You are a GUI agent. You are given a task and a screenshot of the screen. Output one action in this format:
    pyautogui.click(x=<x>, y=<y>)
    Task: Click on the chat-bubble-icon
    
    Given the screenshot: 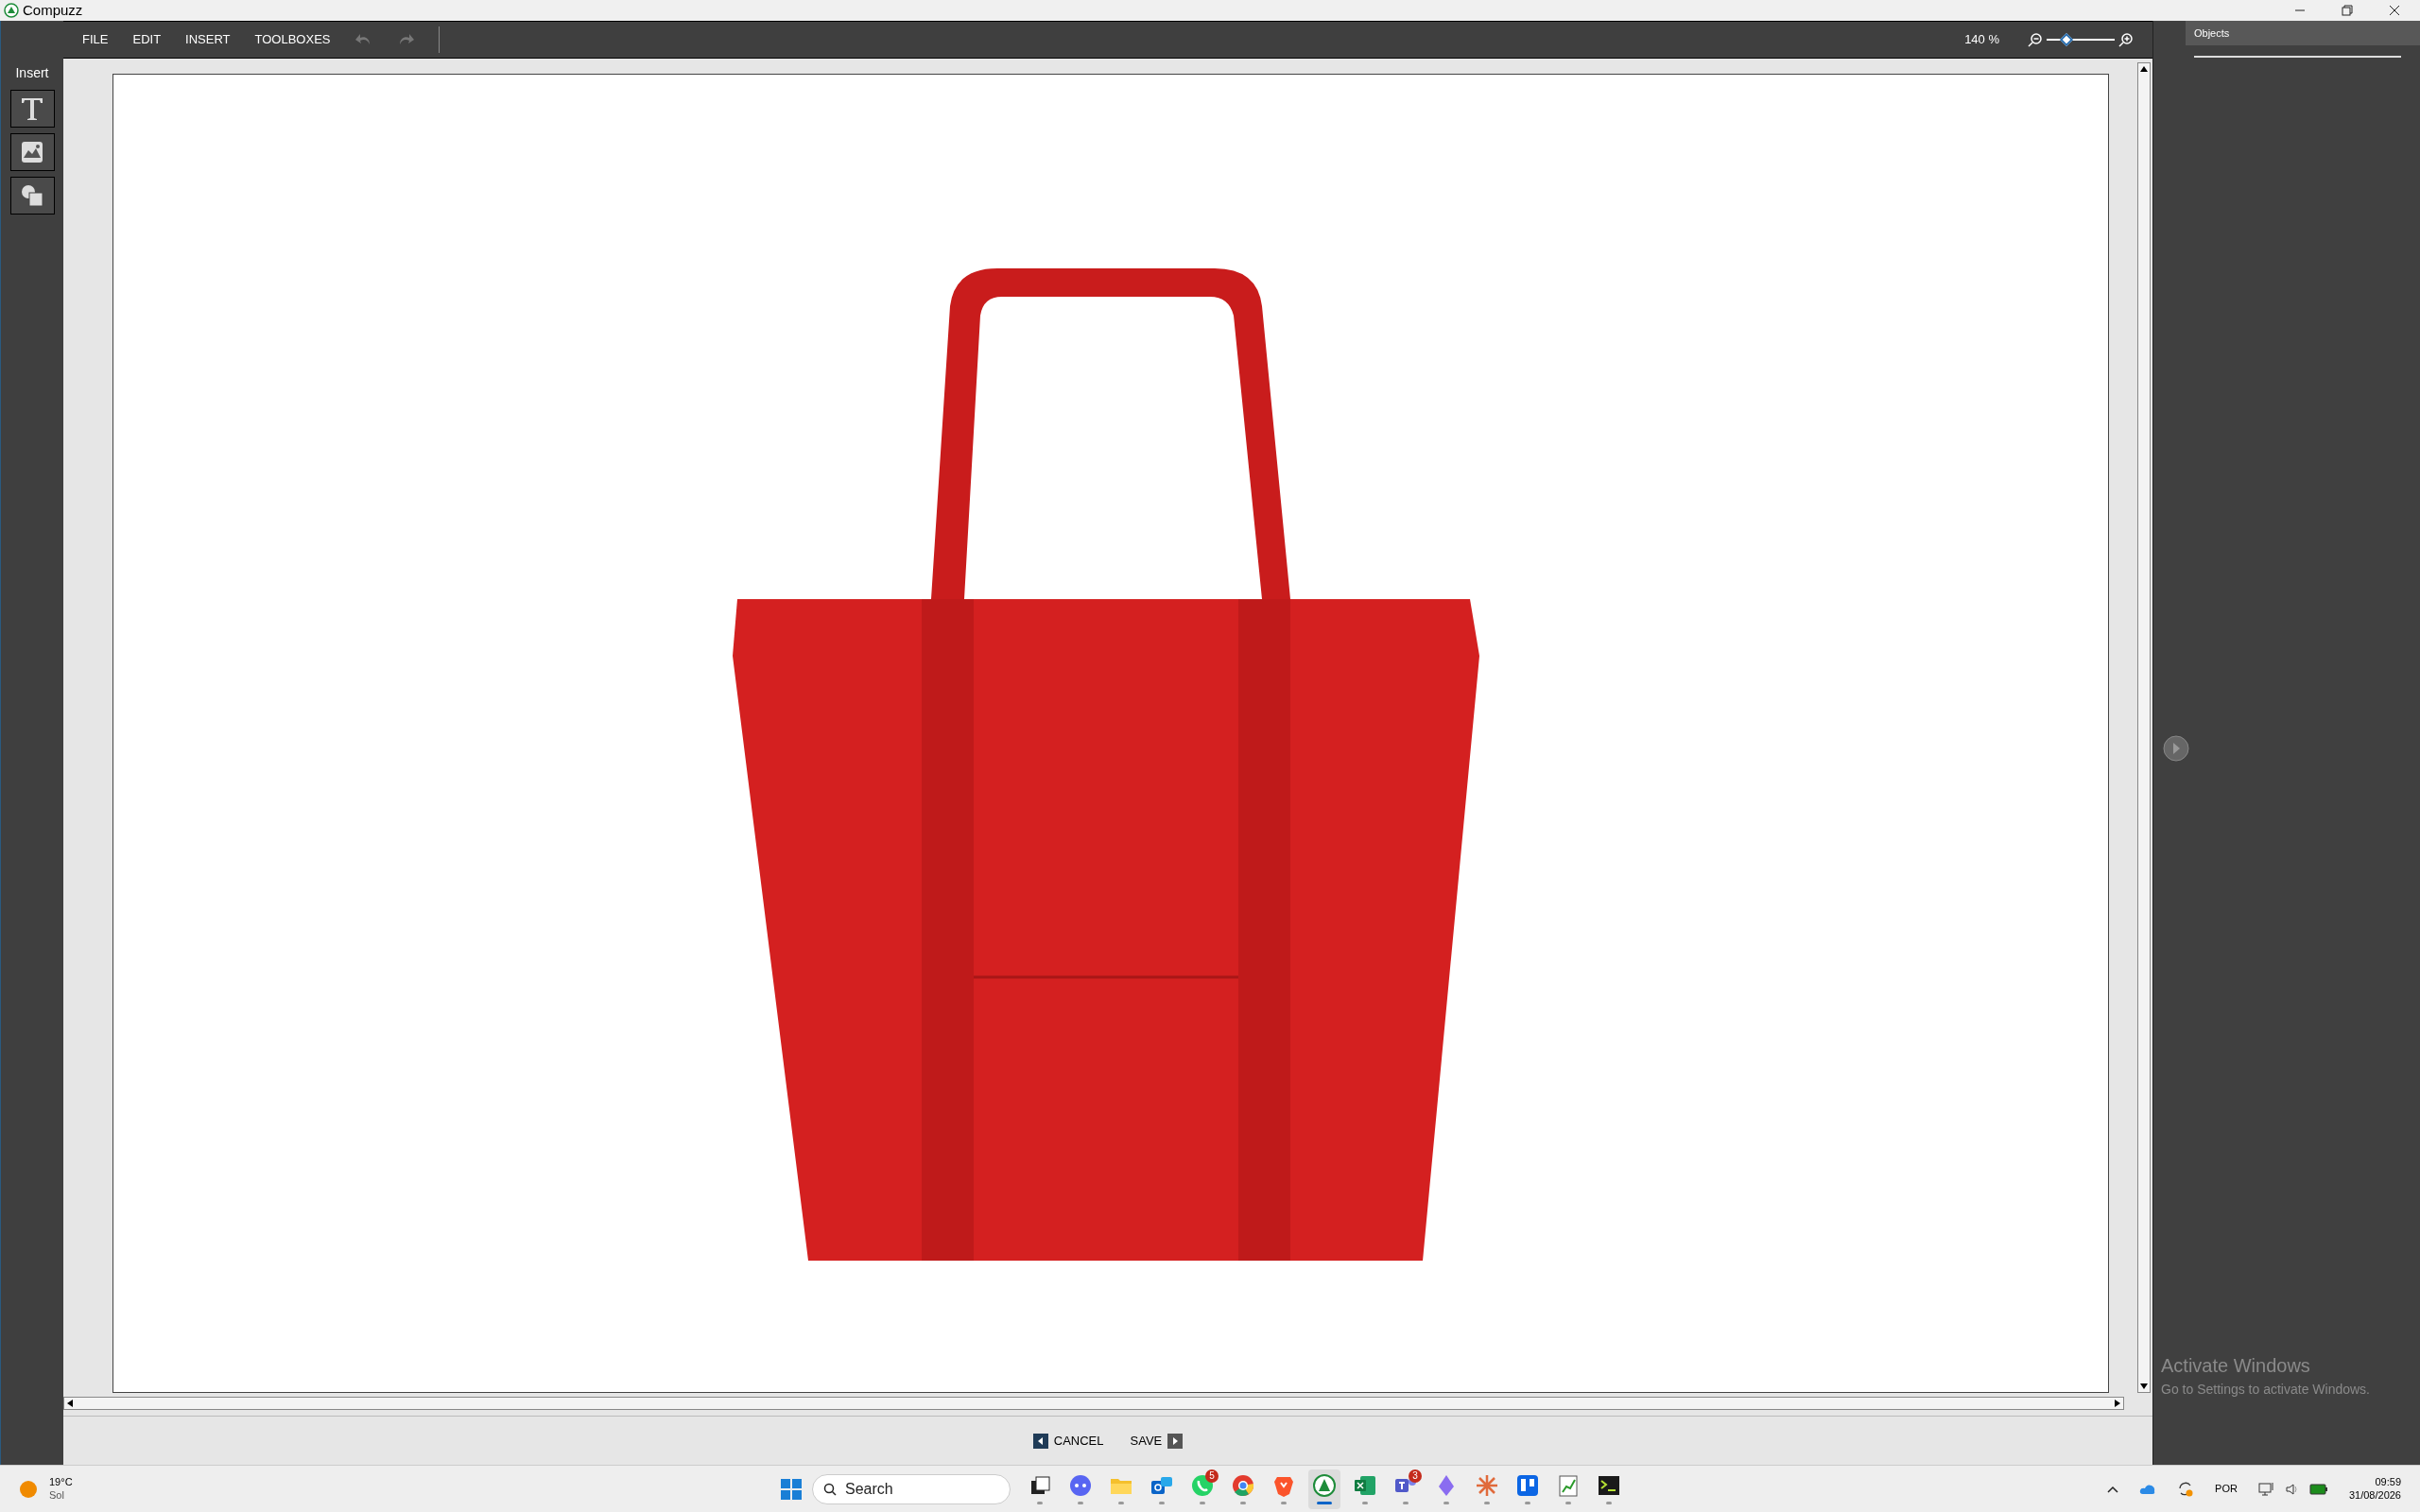 What is the action you would take?
    pyautogui.click(x=1080, y=1485)
    